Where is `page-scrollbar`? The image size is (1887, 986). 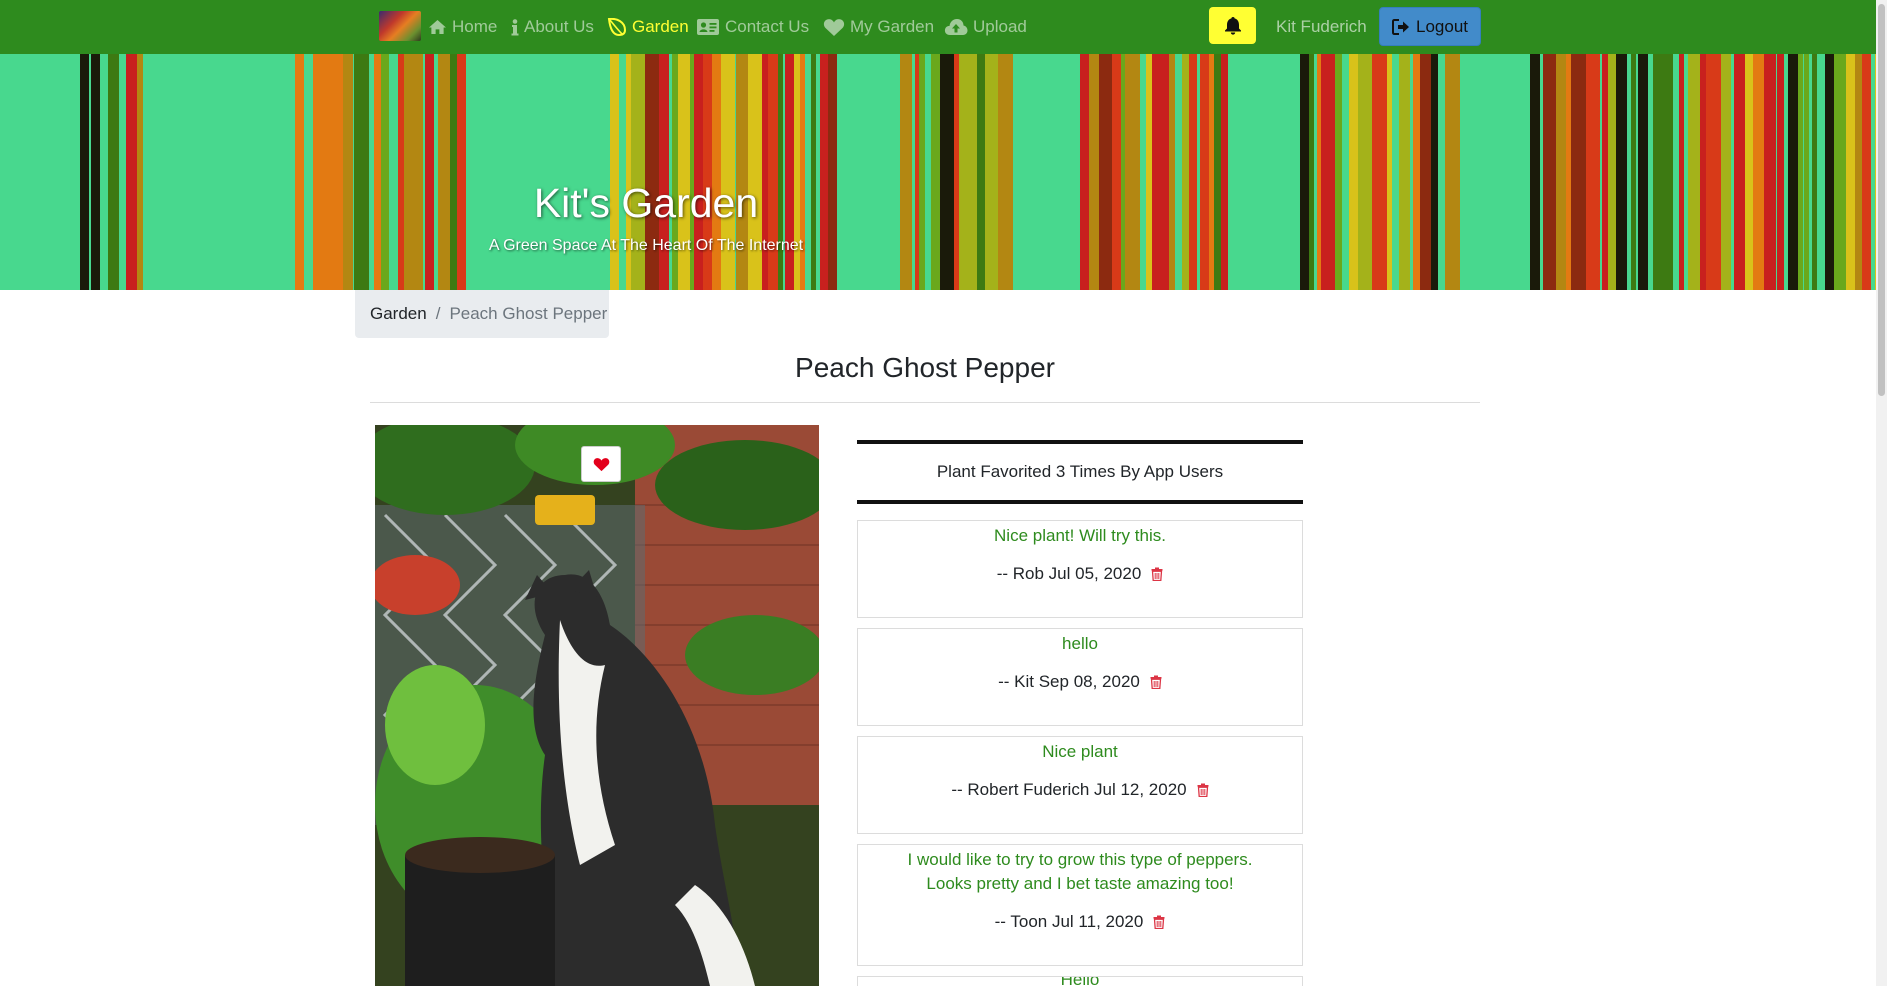
page-scrollbar is located at coordinates (1881, 493).